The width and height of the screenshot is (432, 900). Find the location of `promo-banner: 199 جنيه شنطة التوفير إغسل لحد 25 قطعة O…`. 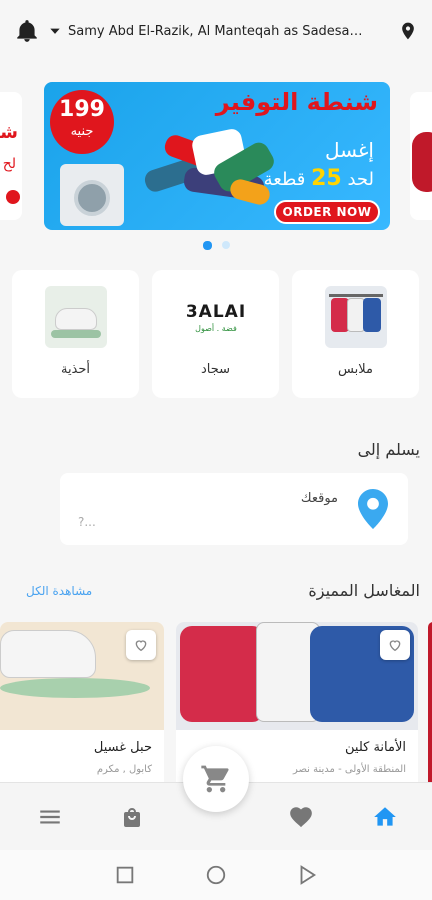

promo-banner: 199 جنيه شنطة التوفير إغسل لحد 25 قطعة O… is located at coordinates (217, 156).